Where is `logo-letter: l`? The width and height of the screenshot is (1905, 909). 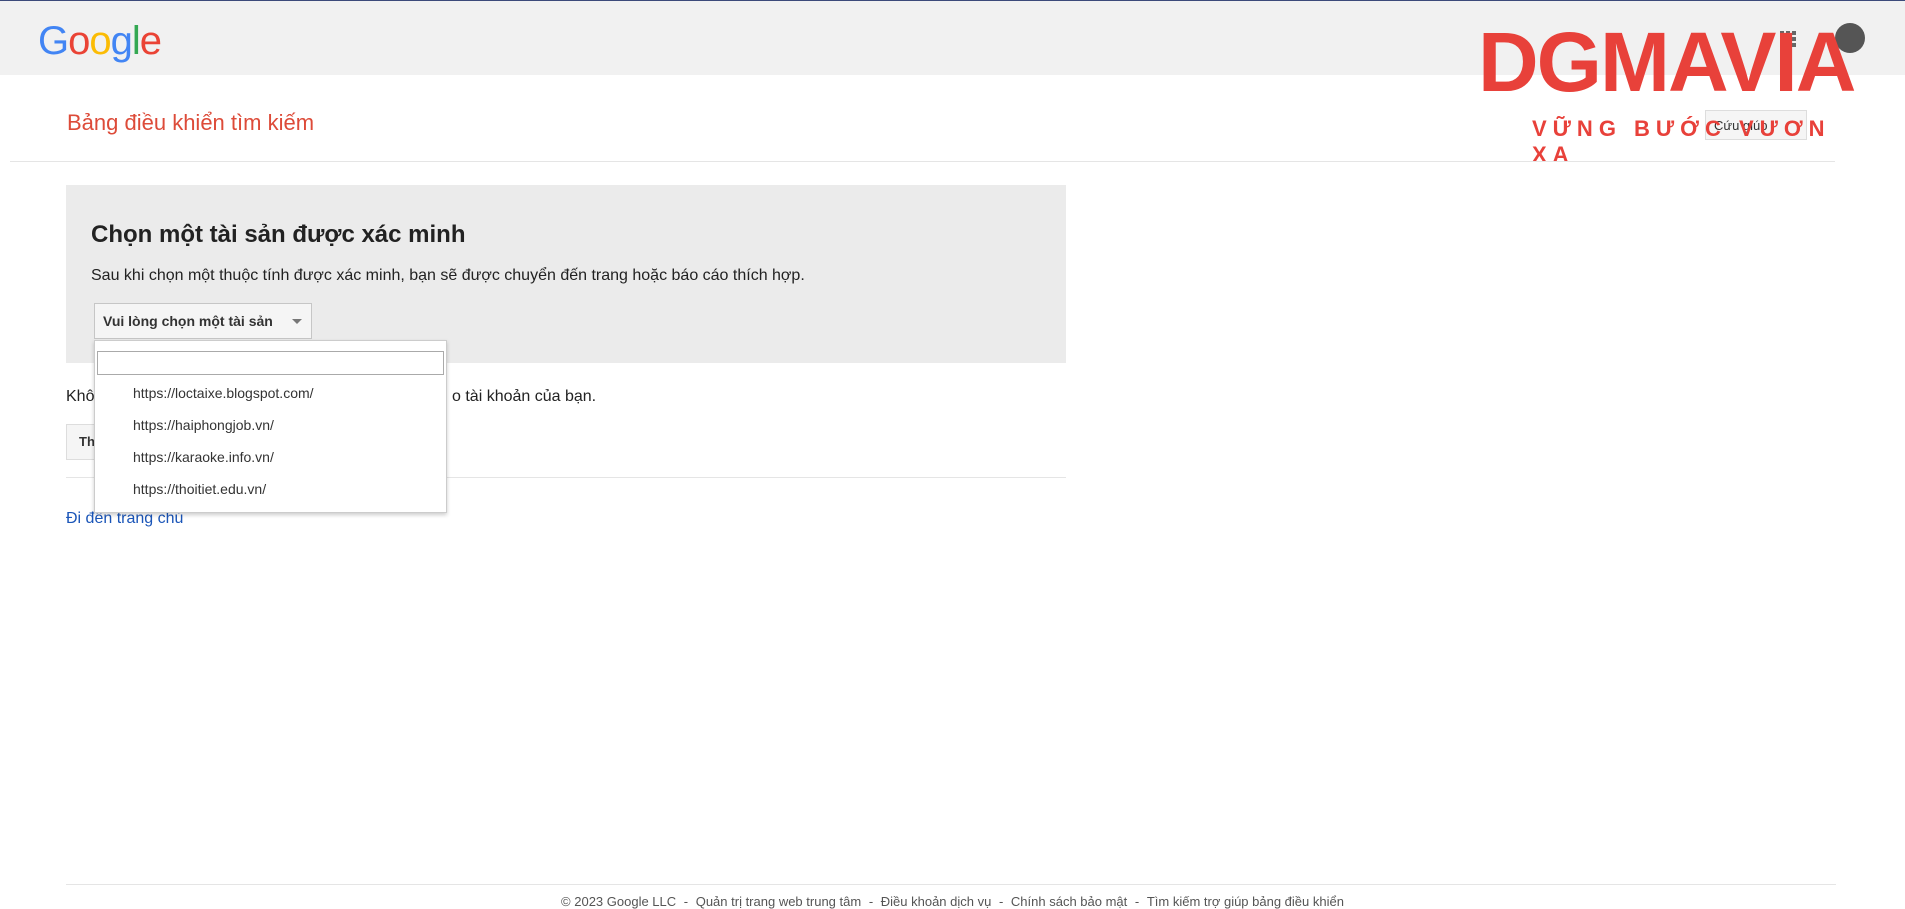 logo-letter: l is located at coordinates (136, 41).